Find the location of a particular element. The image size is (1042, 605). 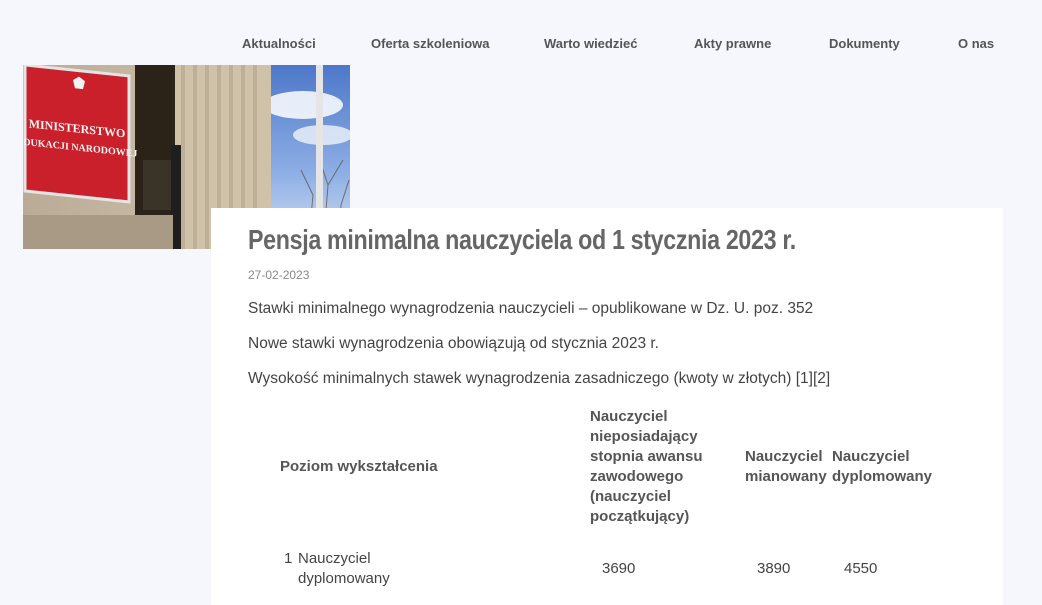

nav-item-o-nas: O nas is located at coordinates (976, 43).